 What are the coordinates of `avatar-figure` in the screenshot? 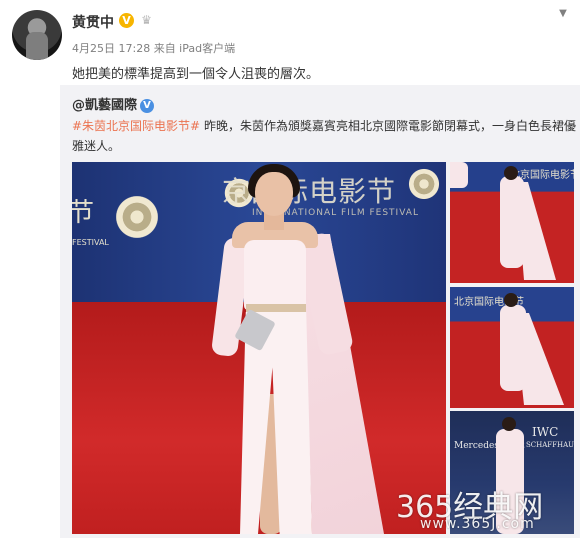 It's located at (37, 46).